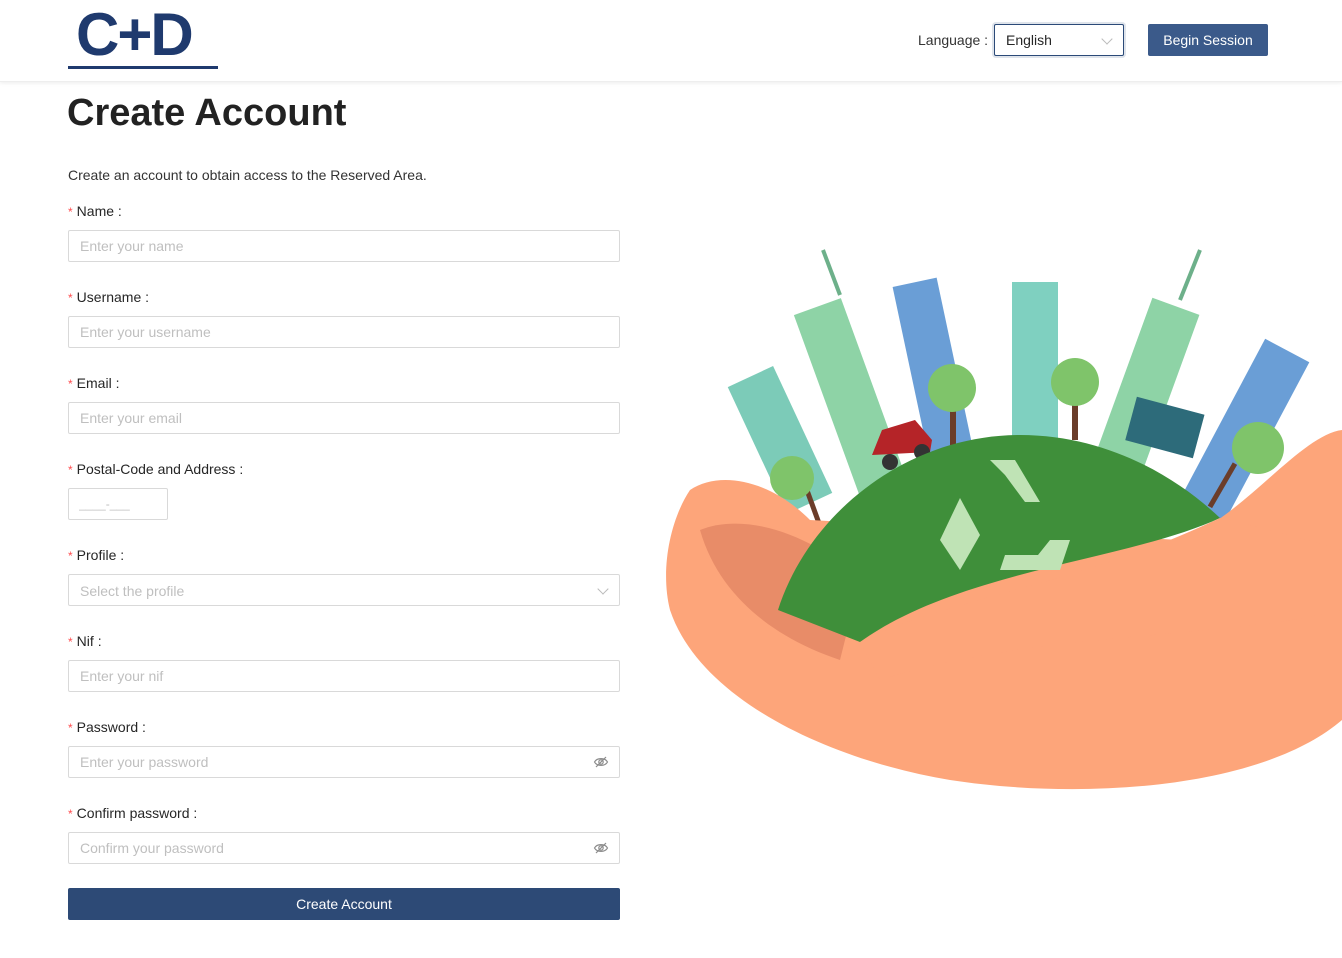 The height and width of the screenshot is (958, 1342). Describe the element at coordinates (344, 676) in the screenshot. I see `nif-input` at that location.